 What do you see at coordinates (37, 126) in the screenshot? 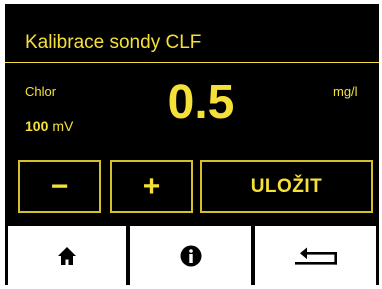
I see `mv-value: 100` at bounding box center [37, 126].